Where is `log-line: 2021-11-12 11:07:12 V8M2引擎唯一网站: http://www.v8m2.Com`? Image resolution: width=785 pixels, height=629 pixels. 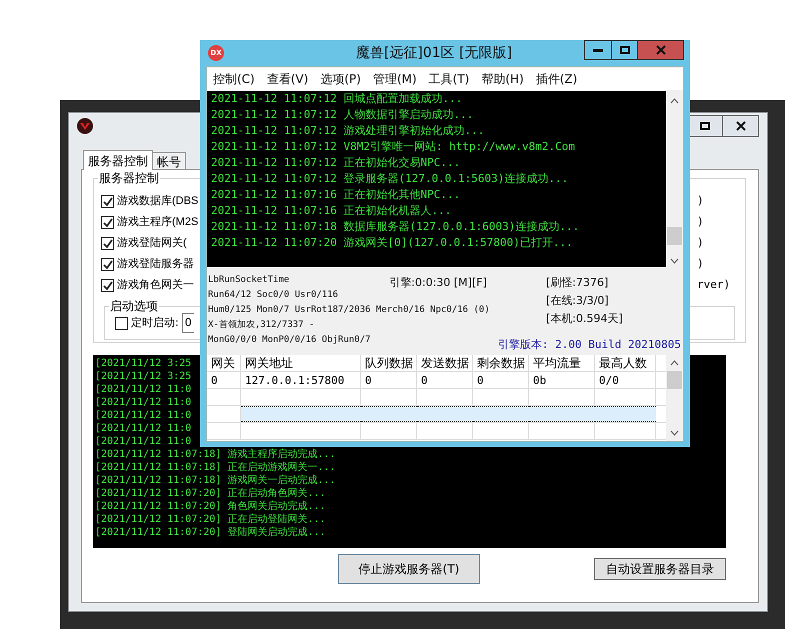 log-line: 2021-11-12 11:07:12 V8M2引擎唯一网站: http://www.v8m2.Com is located at coordinates (393, 147).